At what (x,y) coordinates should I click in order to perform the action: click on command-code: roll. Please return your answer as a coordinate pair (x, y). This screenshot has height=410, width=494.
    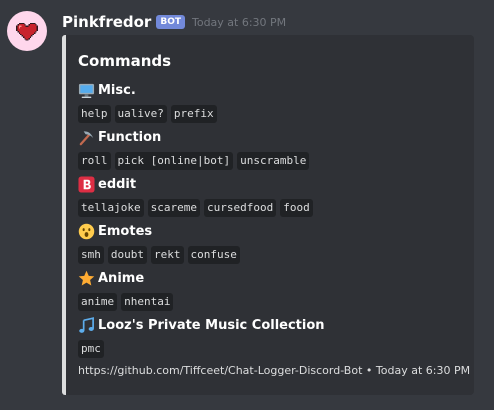
    Looking at the image, I should click on (94, 161).